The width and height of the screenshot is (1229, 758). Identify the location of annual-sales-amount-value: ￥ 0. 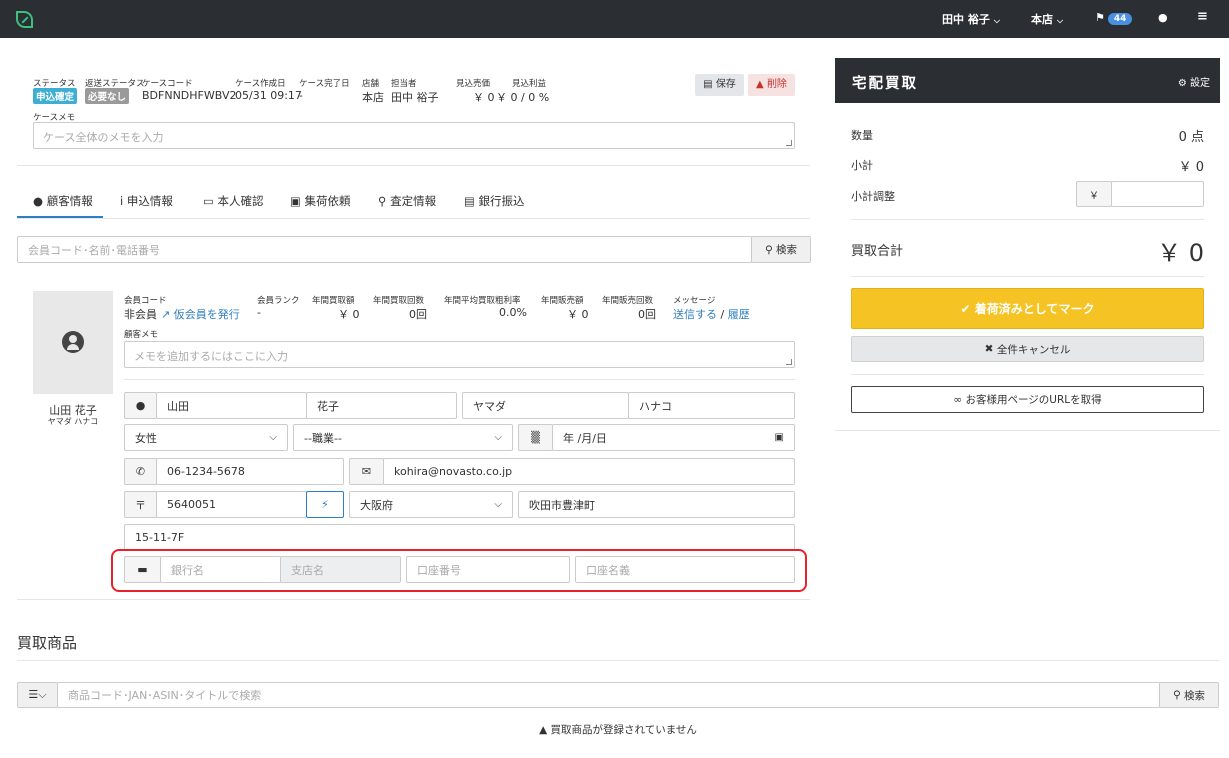
(578, 314).